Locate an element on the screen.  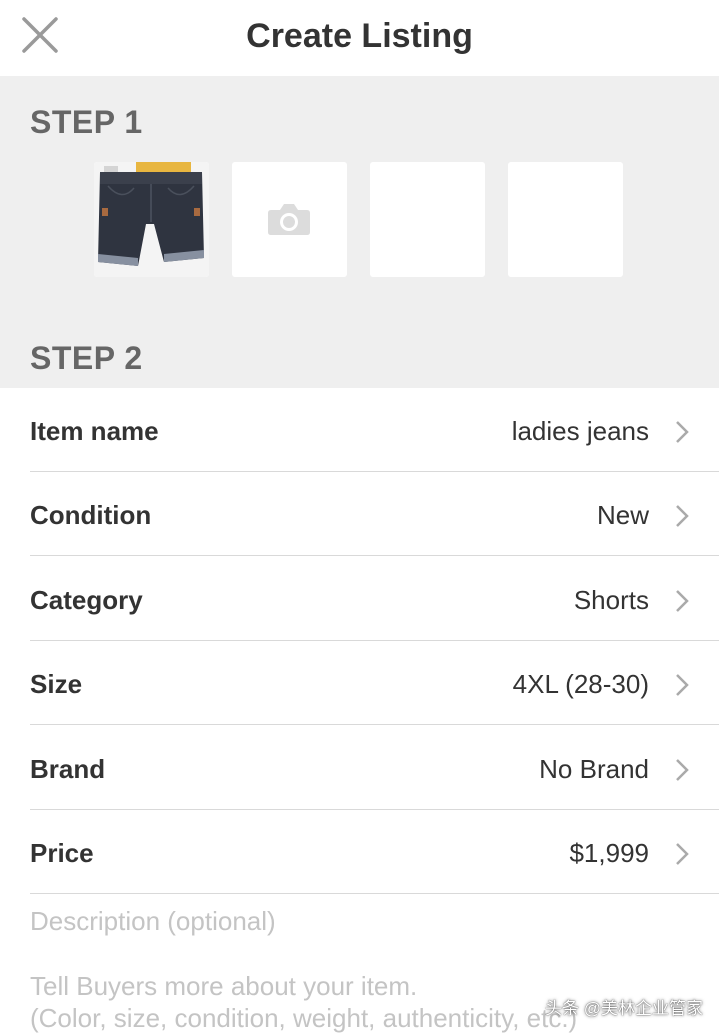
field-label: Size is located at coordinates (56, 684).